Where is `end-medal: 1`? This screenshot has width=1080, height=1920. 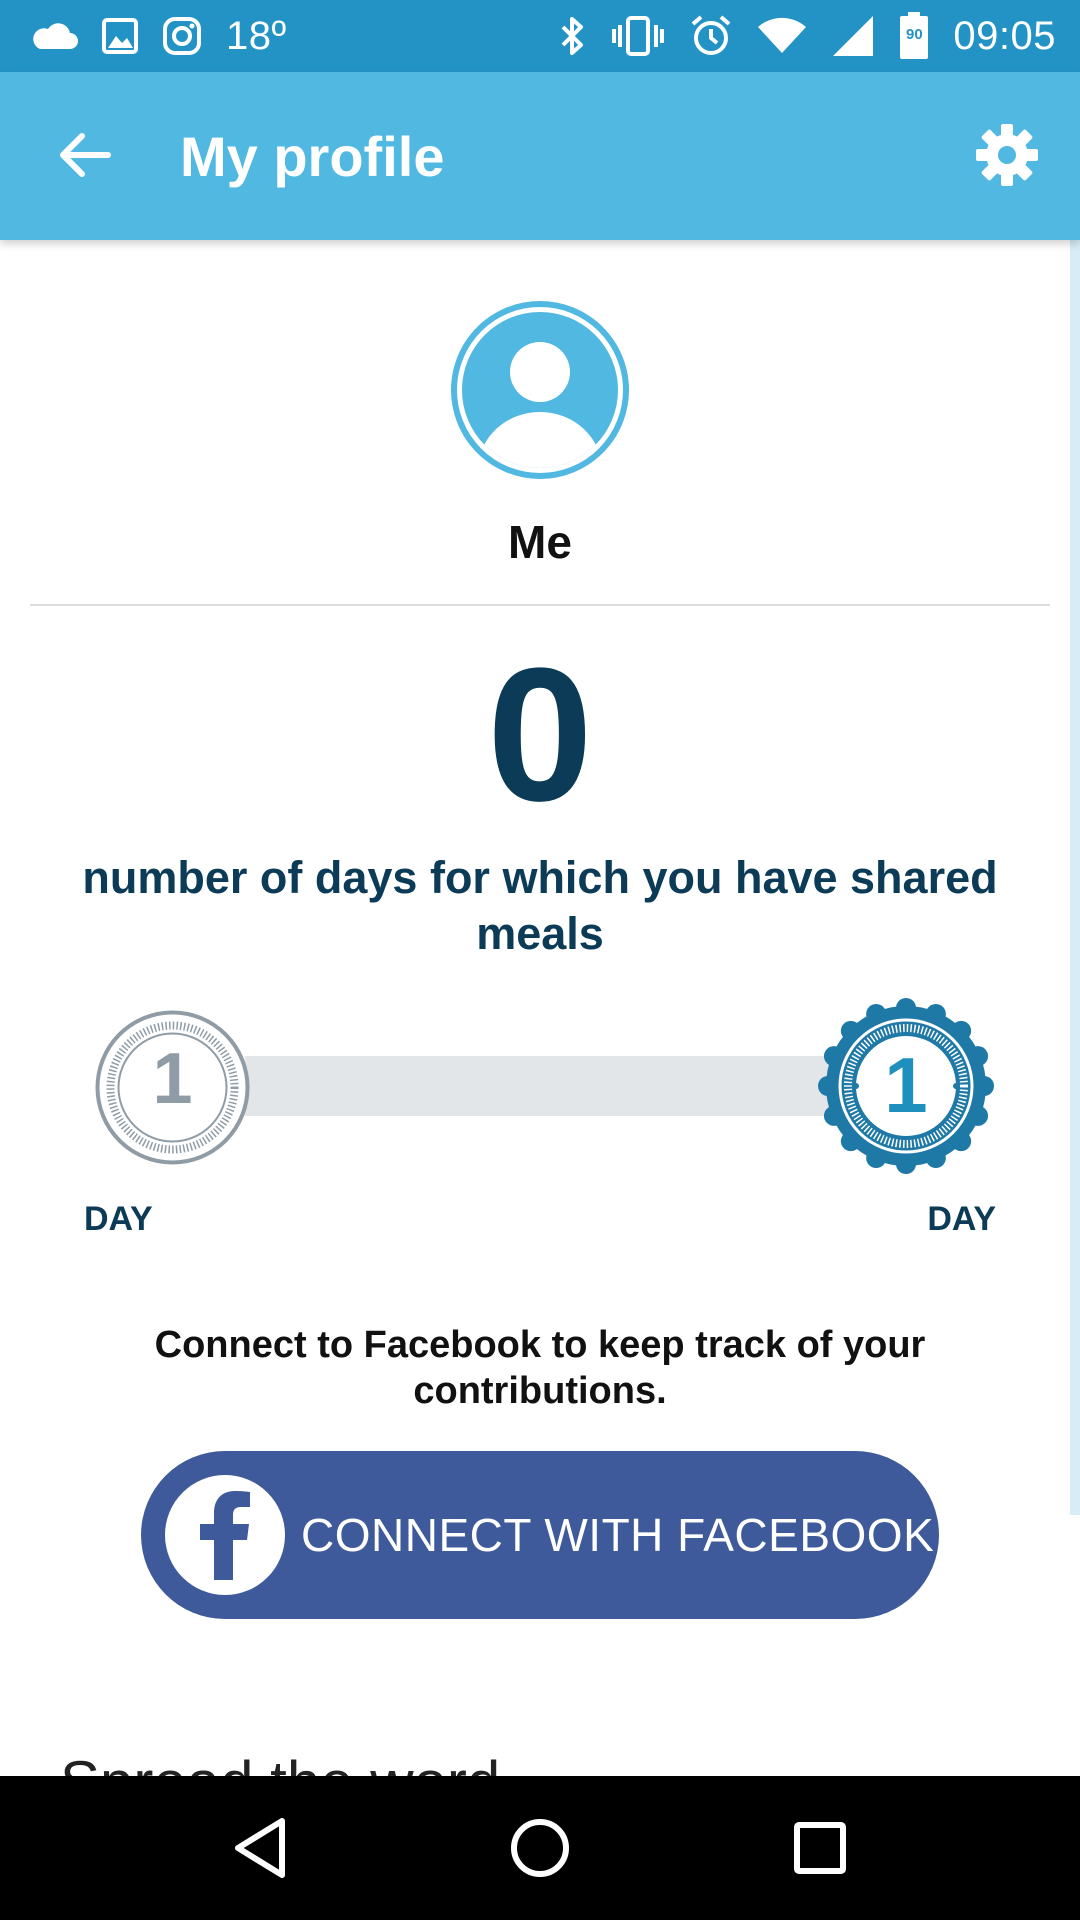
end-medal: 1 is located at coordinates (906, 1086).